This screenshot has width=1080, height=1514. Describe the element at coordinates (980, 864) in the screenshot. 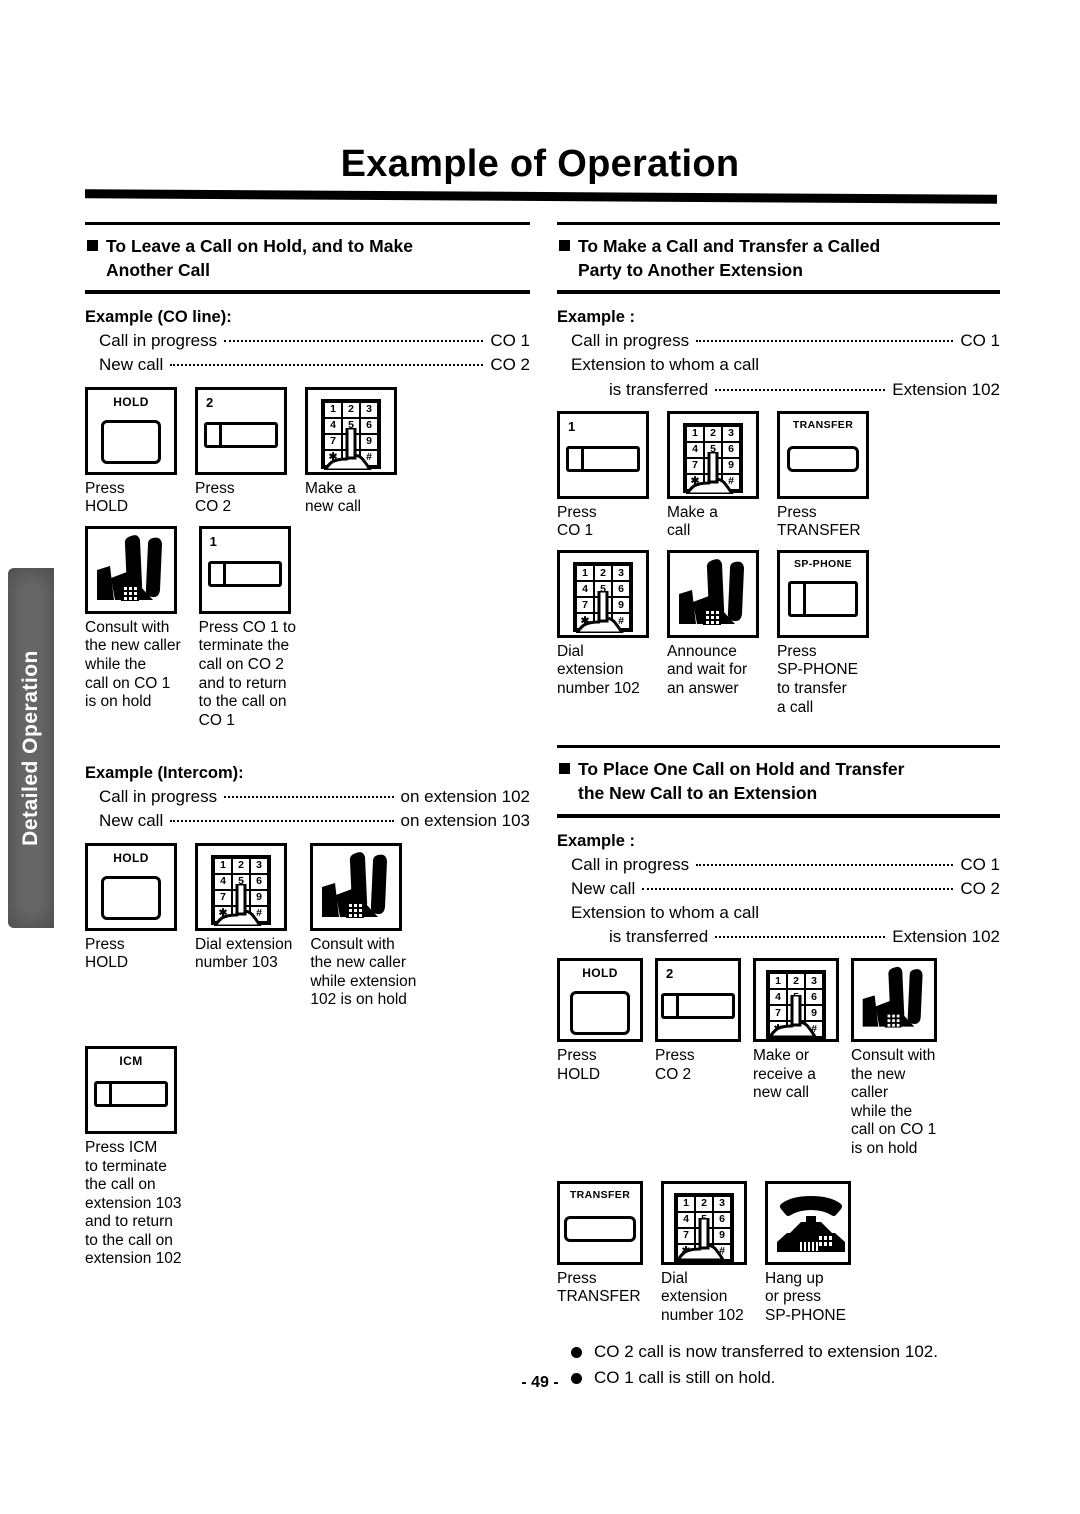

I see `example-row-value: CO 1` at that location.